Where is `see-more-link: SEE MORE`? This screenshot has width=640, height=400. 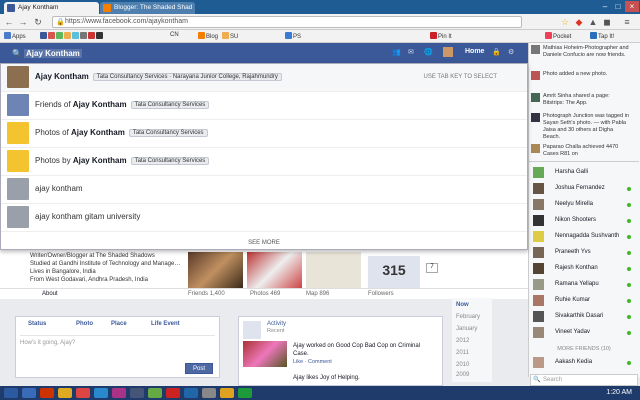
see-more-link: SEE MORE is located at coordinates (264, 243).